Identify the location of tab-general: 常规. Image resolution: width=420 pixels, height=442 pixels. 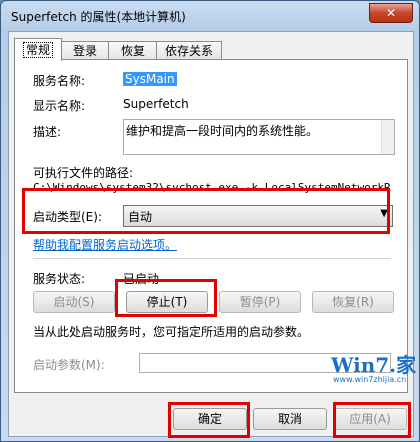
(38, 49).